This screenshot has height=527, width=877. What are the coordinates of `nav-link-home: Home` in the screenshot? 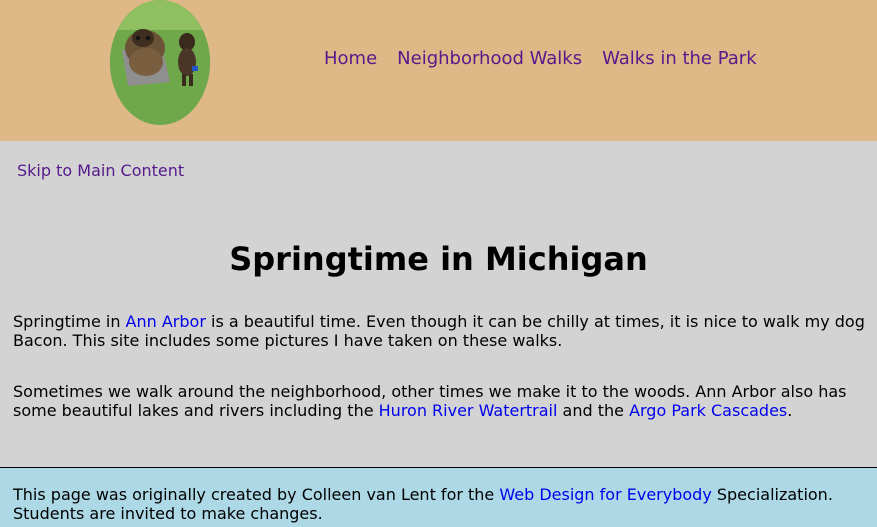 It's located at (350, 58).